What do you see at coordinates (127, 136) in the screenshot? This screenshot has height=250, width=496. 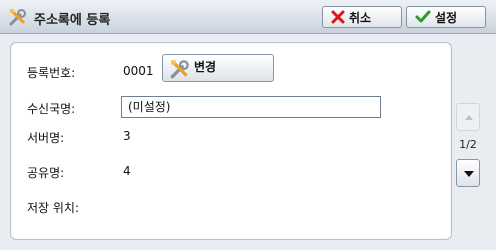 I see `server-value: 3` at bounding box center [127, 136].